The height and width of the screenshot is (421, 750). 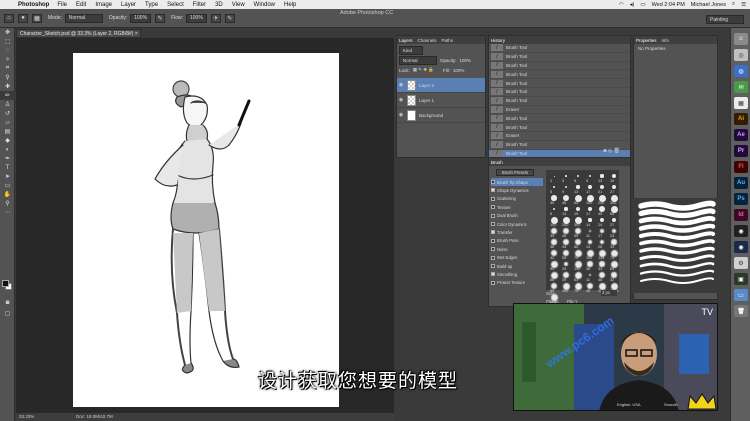 I want to click on after-effects-dock-icon: Ae, so click(x=741, y=135).